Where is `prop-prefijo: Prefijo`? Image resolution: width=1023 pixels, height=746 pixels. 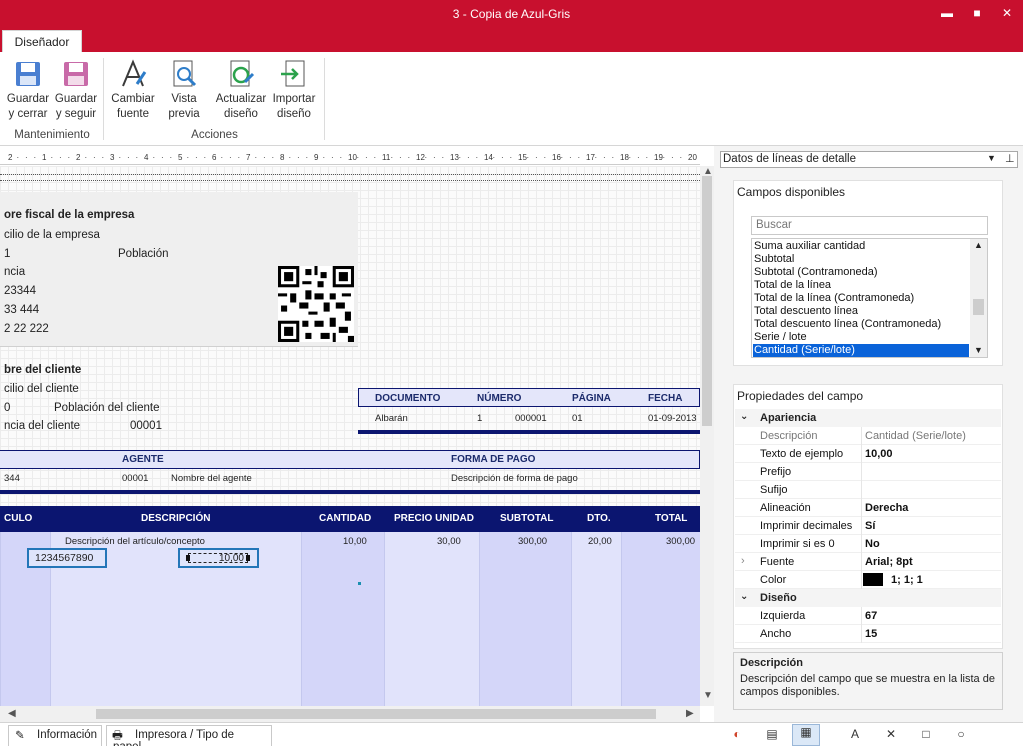
prop-prefijo: Prefijo is located at coordinates (868, 472).